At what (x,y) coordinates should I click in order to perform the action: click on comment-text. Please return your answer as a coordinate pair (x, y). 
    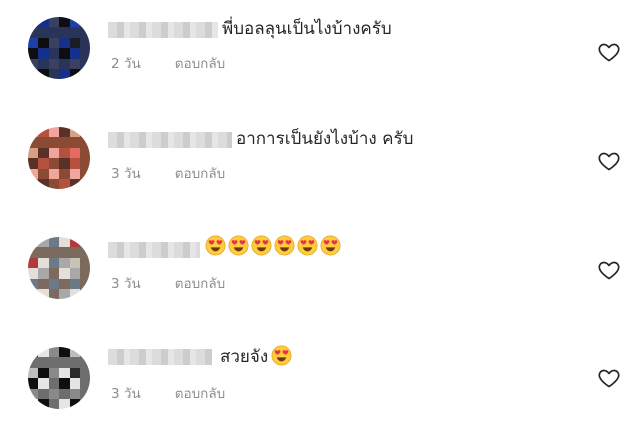
    Looking at the image, I should click on (274, 246).